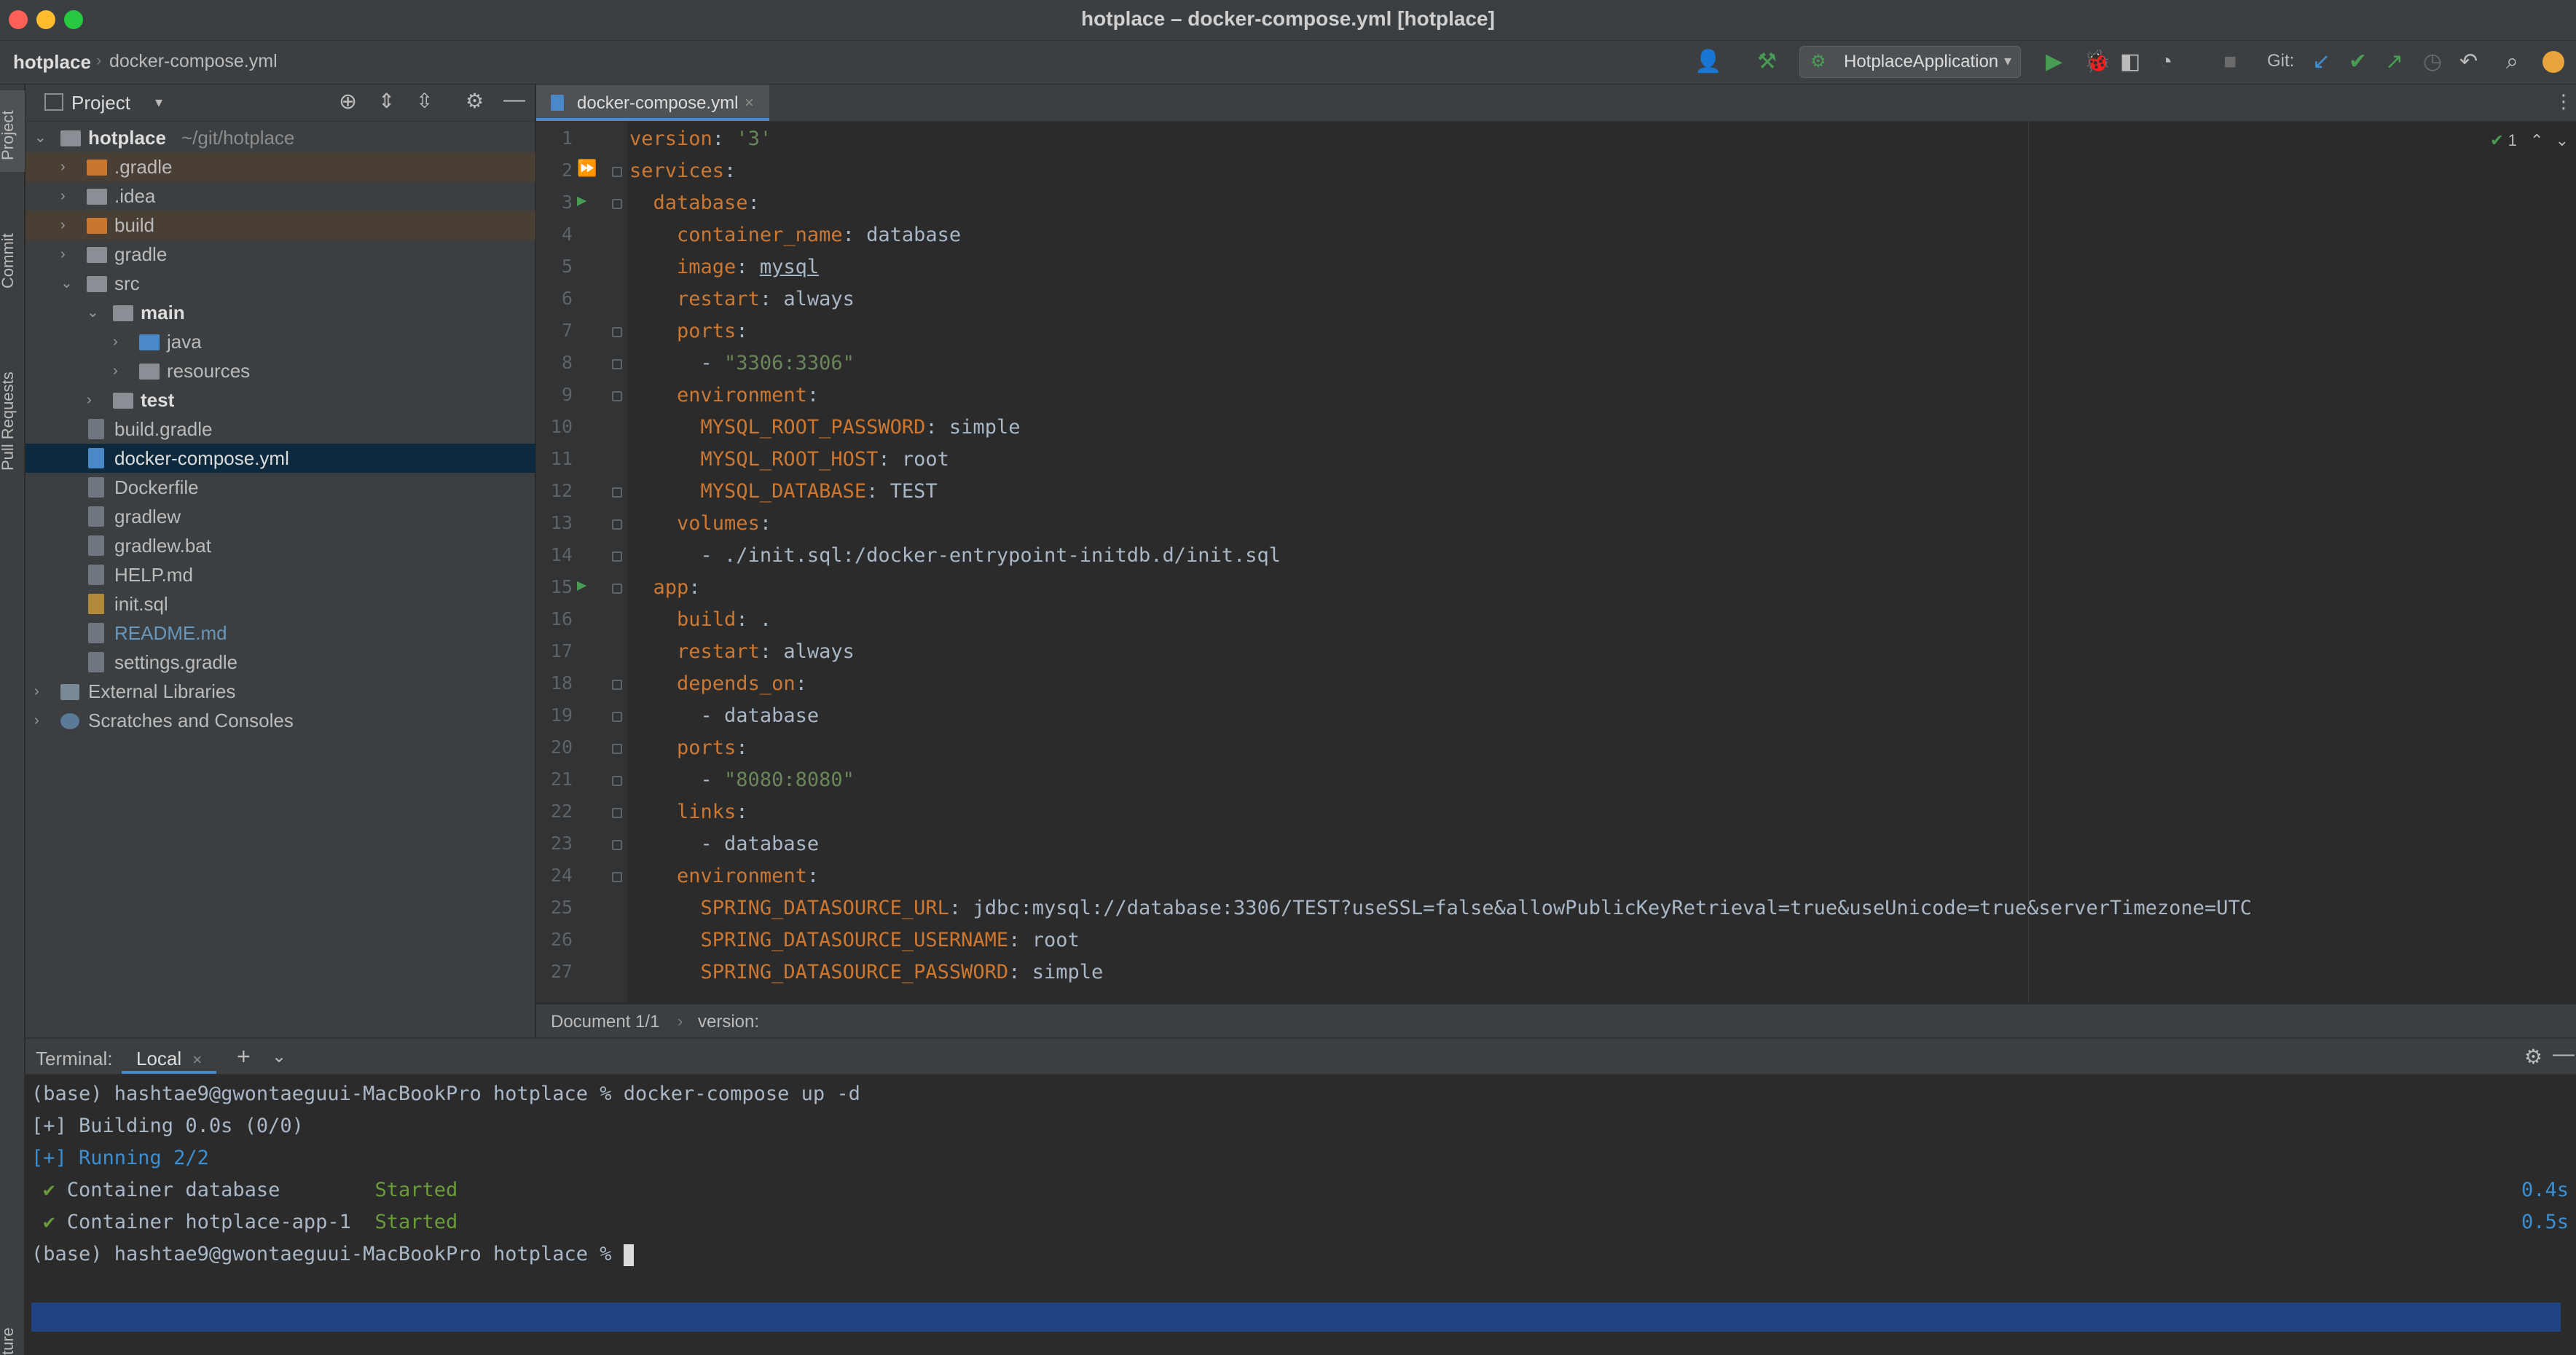 The image size is (2576, 1355). Describe the element at coordinates (280, 137) in the screenshot. I see `tree-item-hotplace: ⌄ hotplace ~/git/hotplace` at that location.